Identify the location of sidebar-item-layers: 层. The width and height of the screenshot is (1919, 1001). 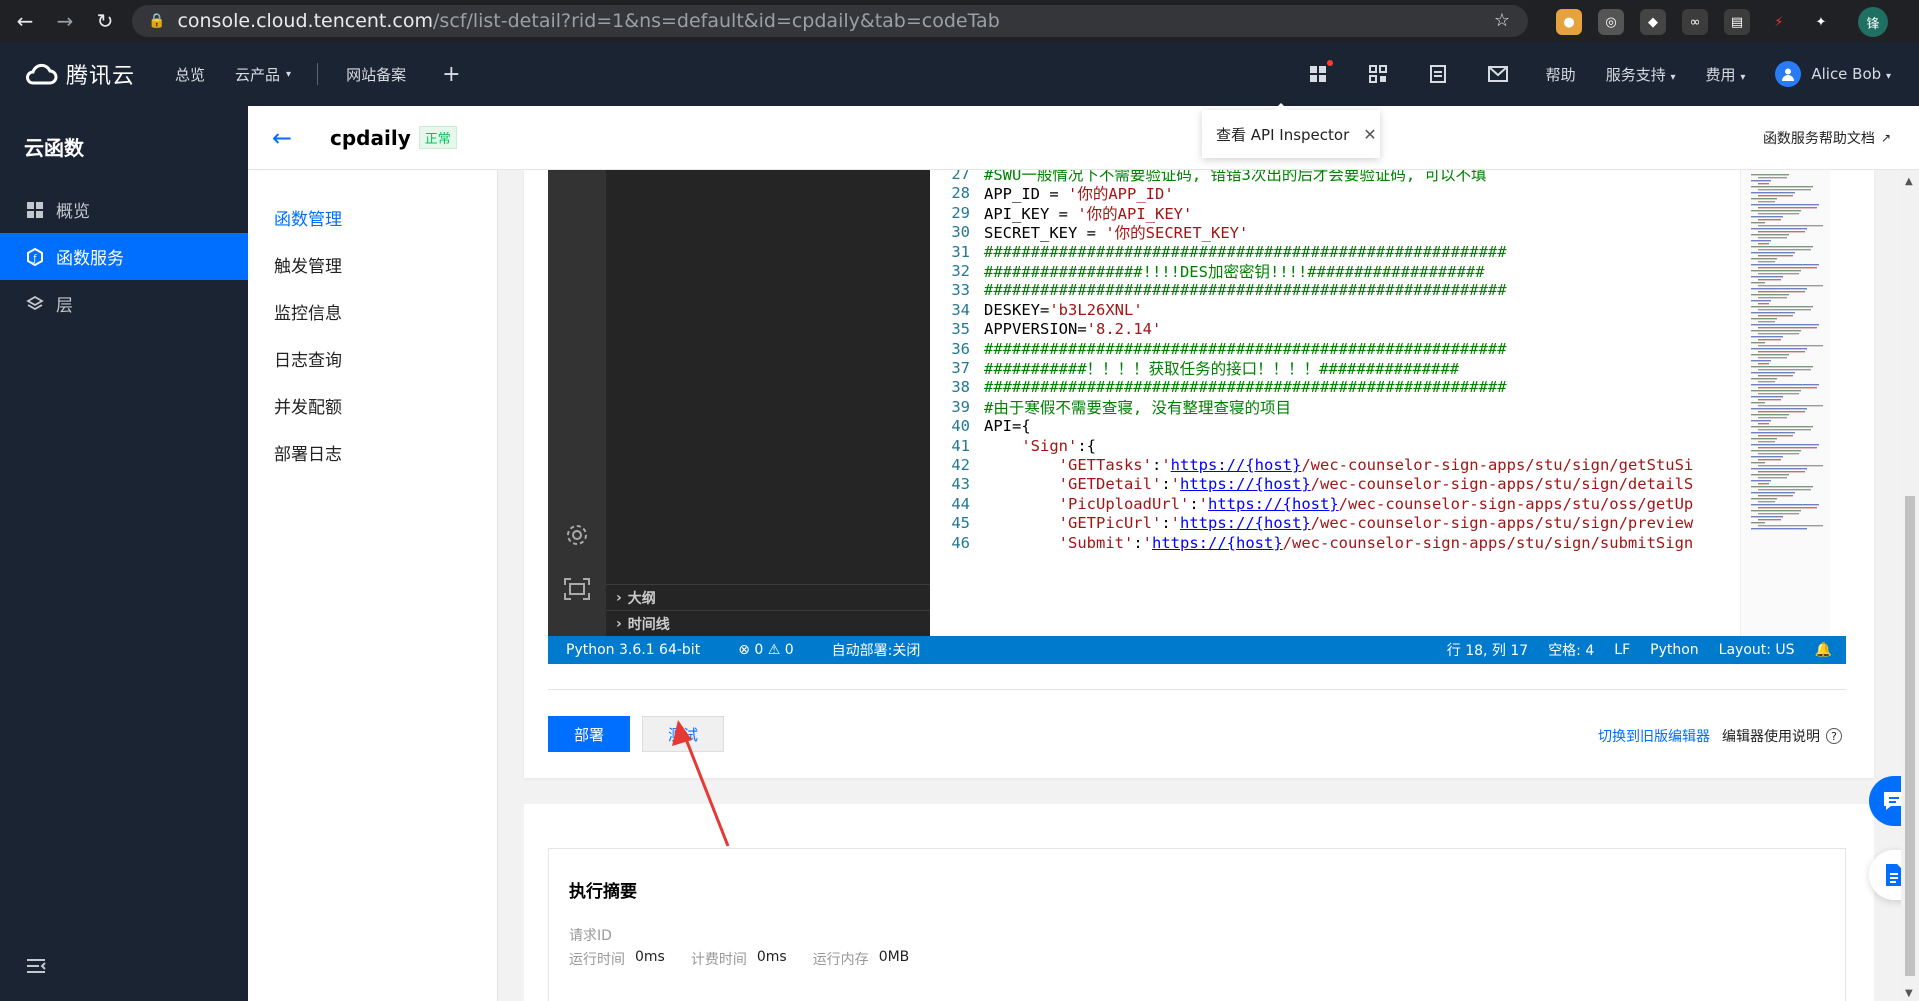
(124, 303).